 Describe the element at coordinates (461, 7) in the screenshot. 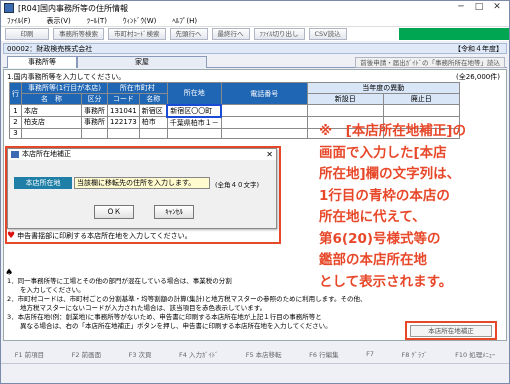

I see `minimize-icon: ─` at that location.